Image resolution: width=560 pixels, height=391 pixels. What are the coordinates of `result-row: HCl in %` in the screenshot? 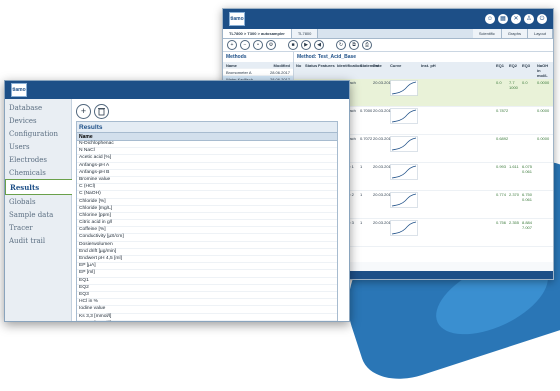 It's located at (207, 303).